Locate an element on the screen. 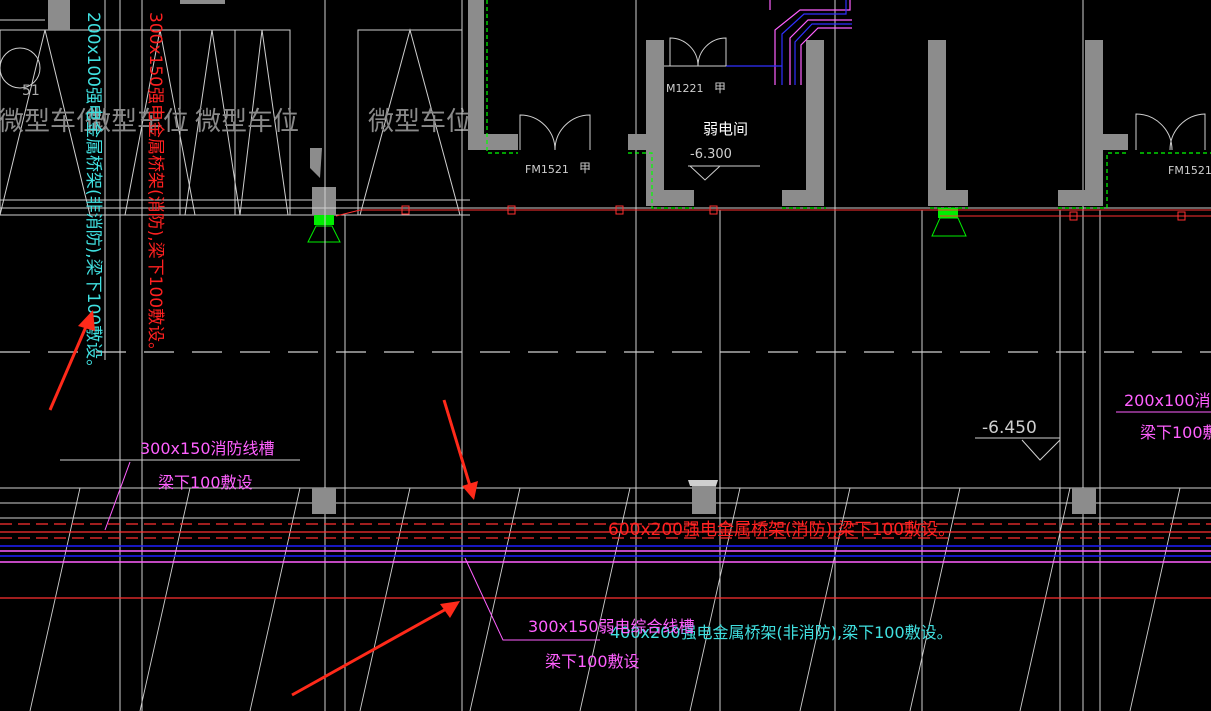  annotation-weak-trough-sub: 梁下100敷设 is located at coordinates (592, 661).